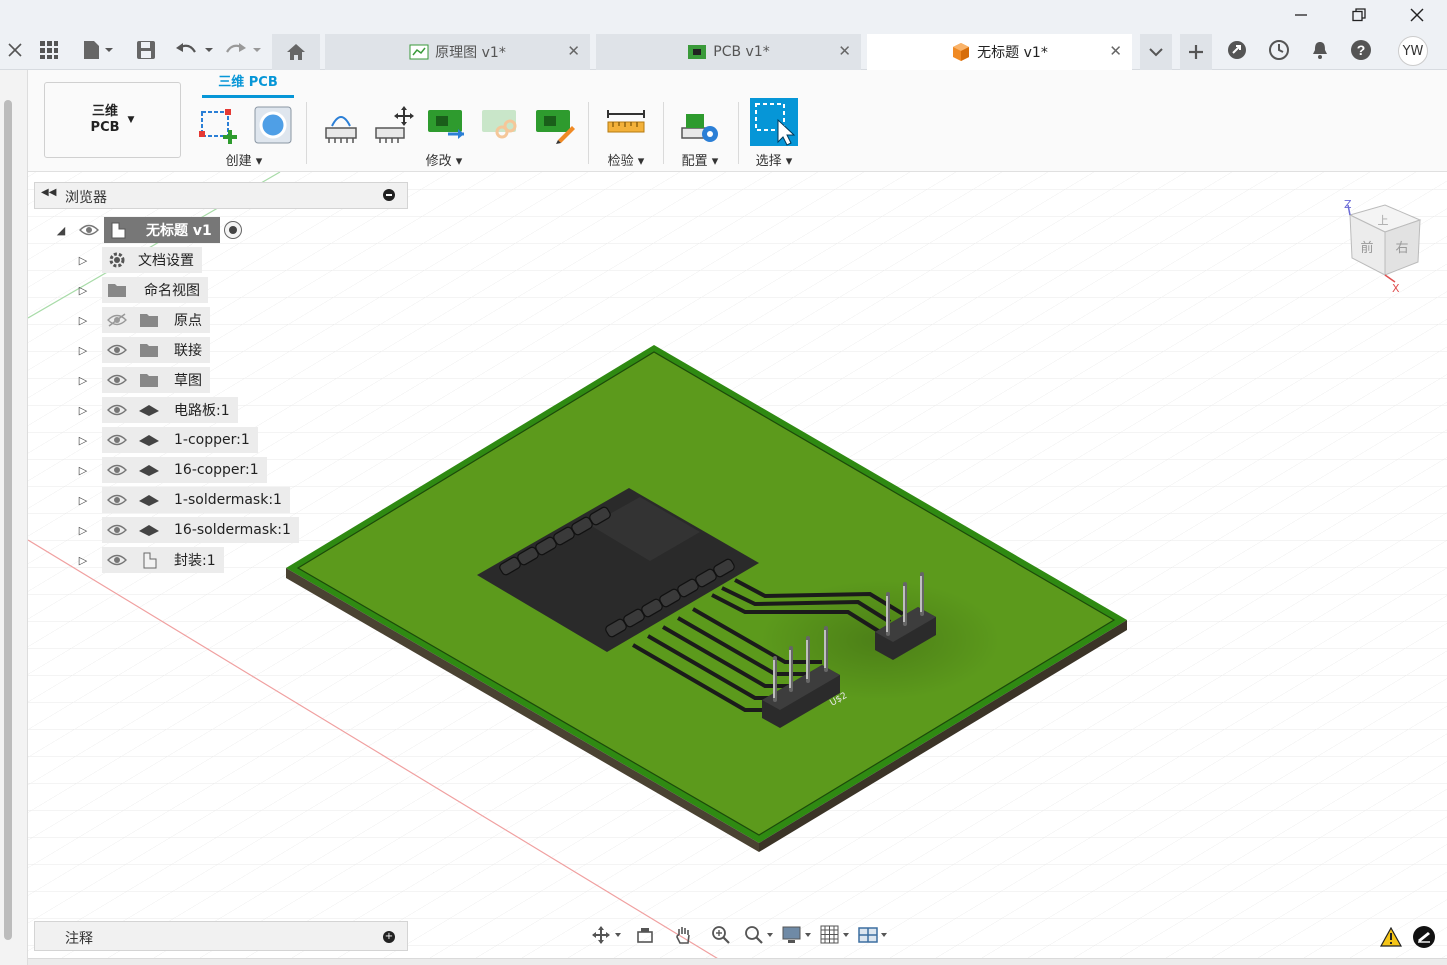  What do you see at coordinates (645, 935) in the screenshot?
I see `look-at-button` at bounding box center [645, 935].